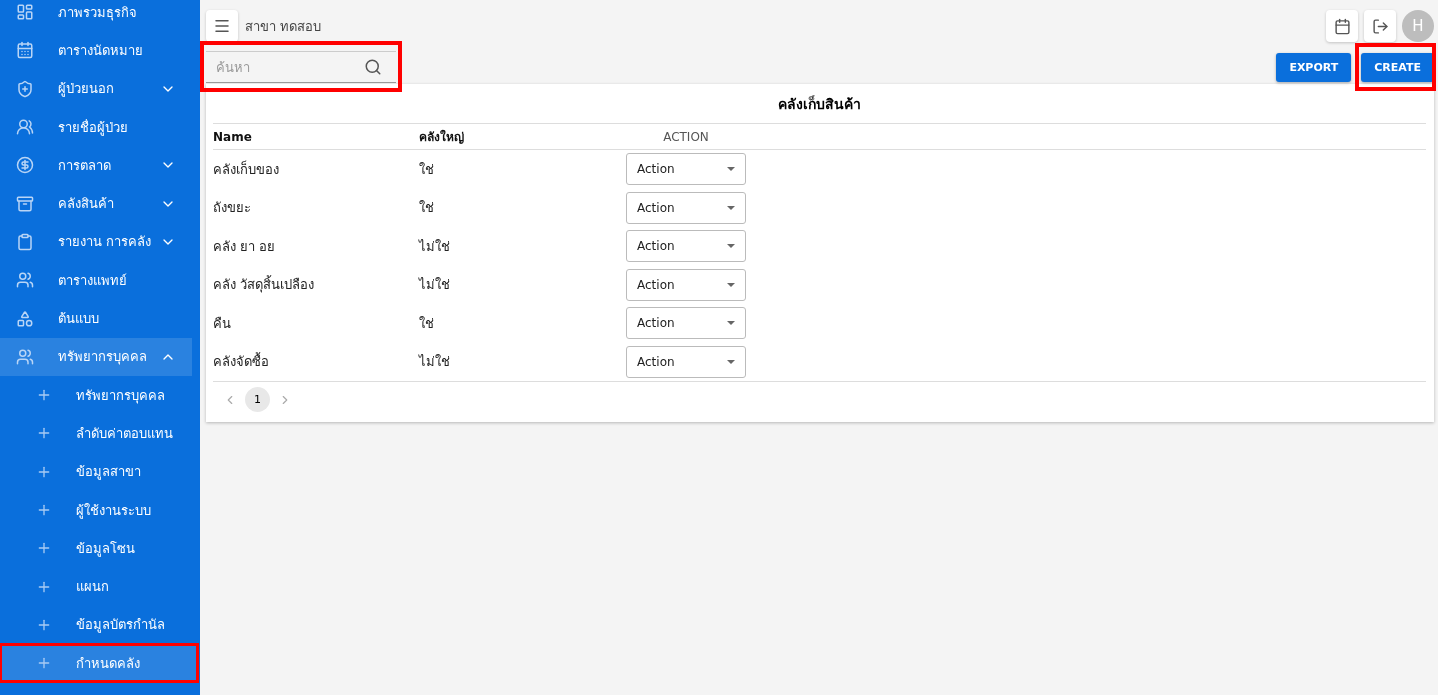  I want to click on submenu-item: ข้อมูลสาขา, so click(96, 471).